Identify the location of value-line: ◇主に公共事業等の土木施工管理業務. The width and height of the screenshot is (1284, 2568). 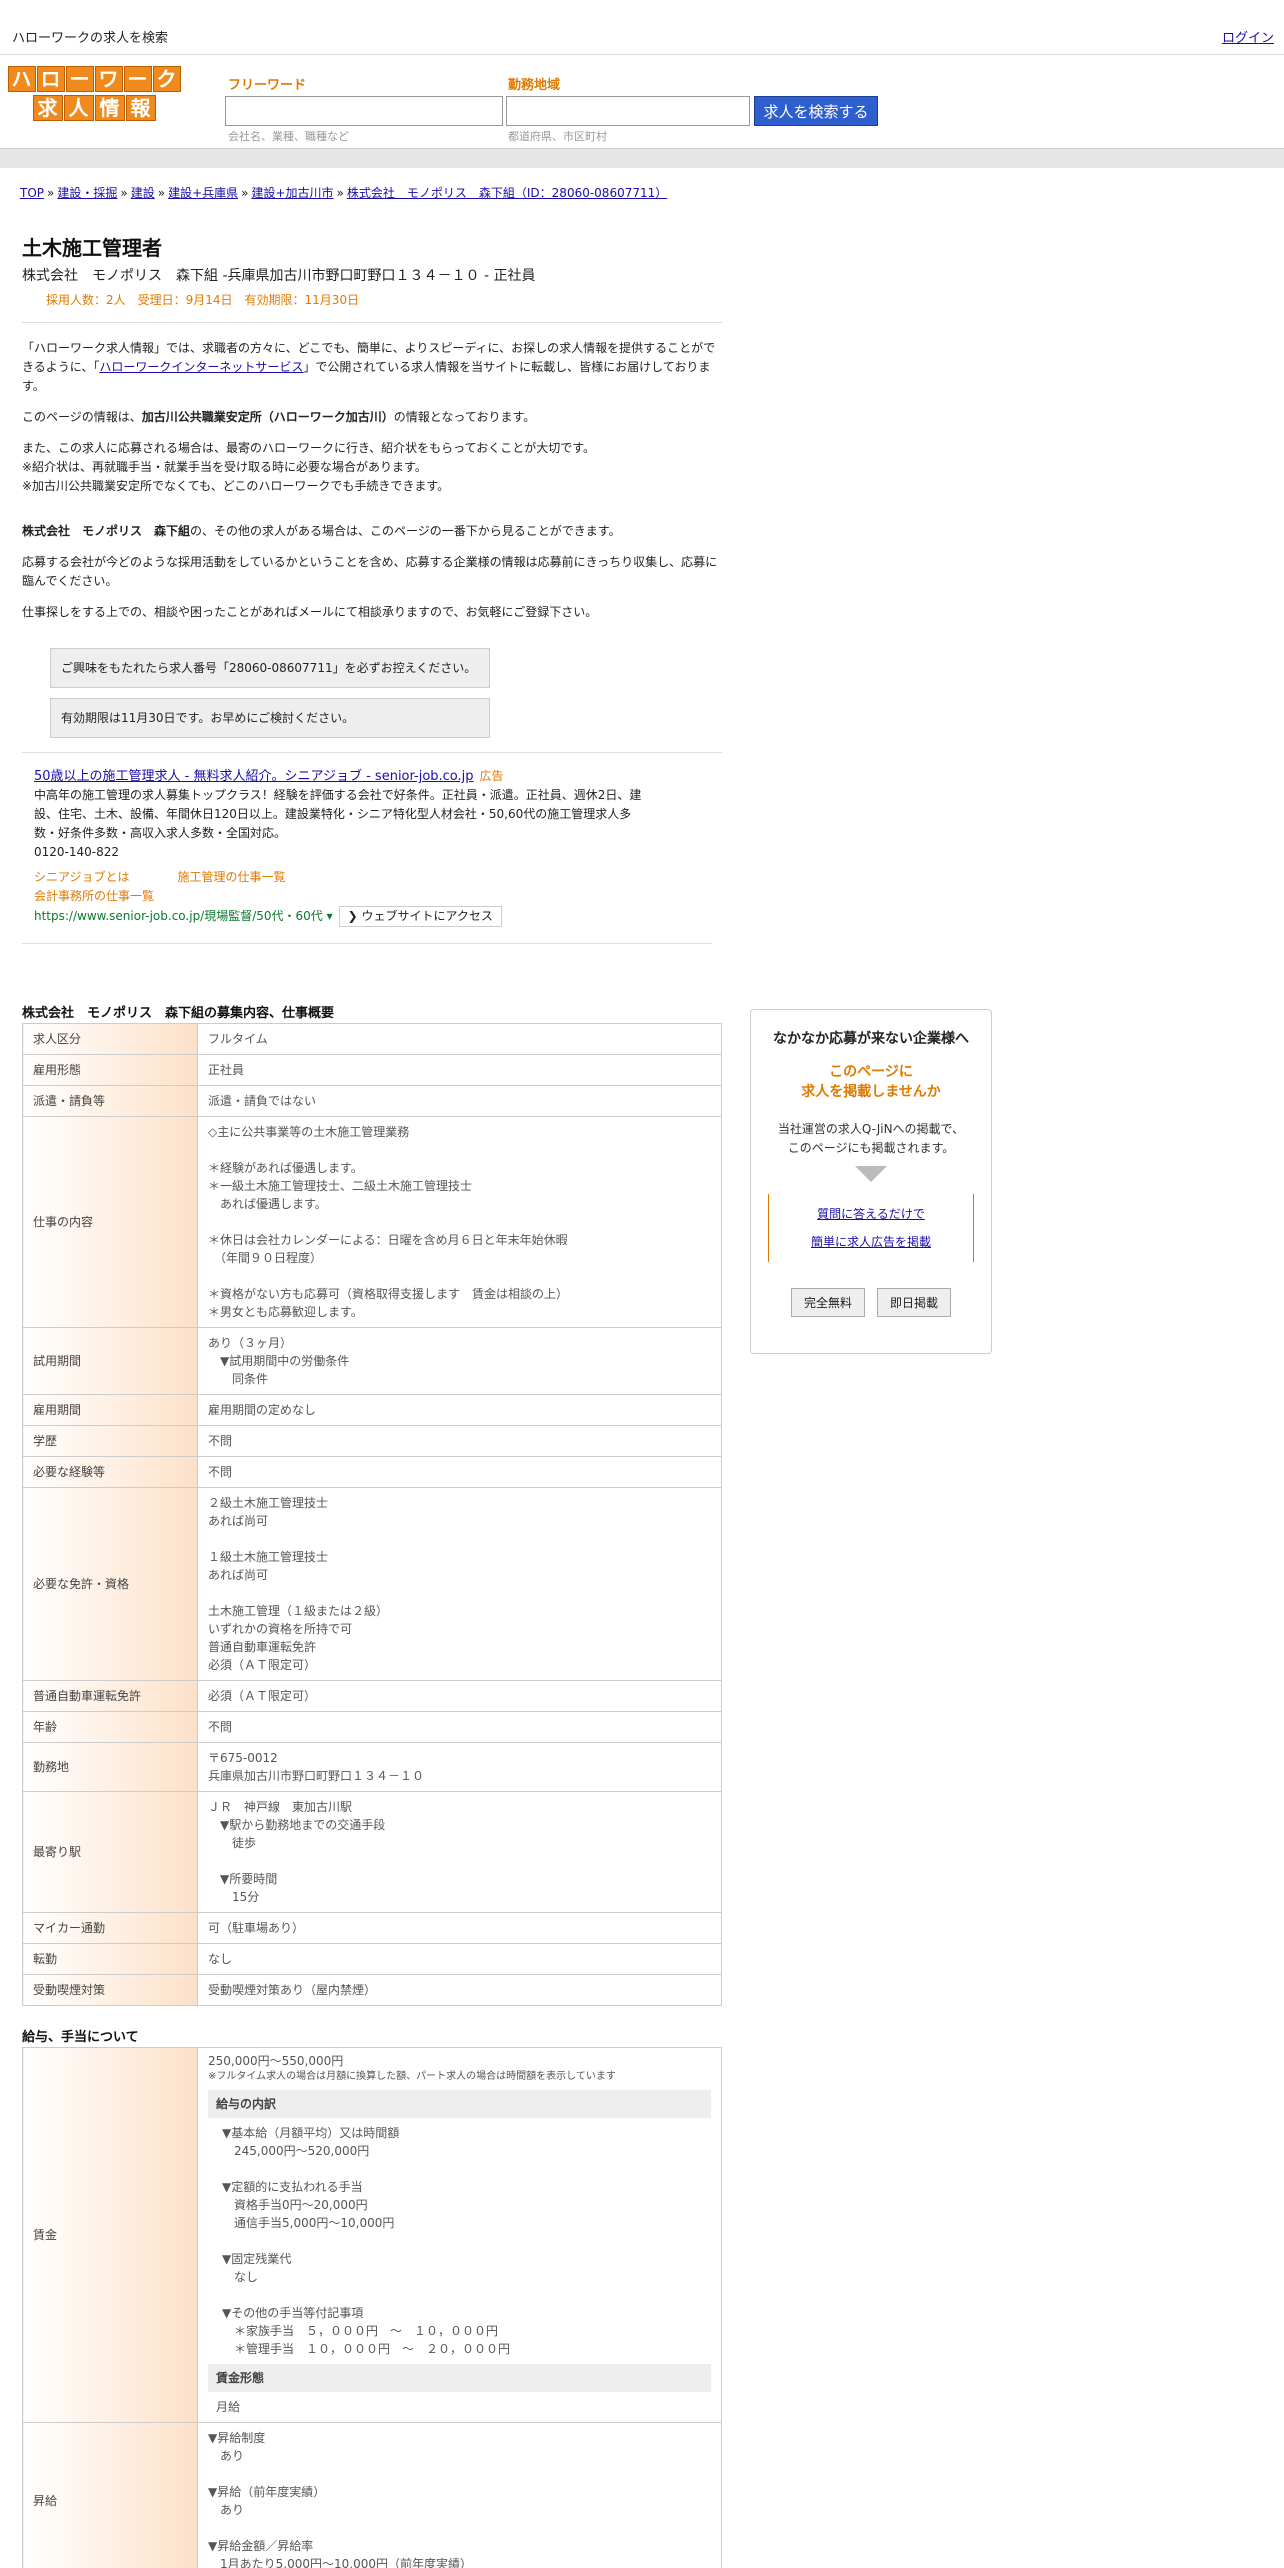
(309, 1132).